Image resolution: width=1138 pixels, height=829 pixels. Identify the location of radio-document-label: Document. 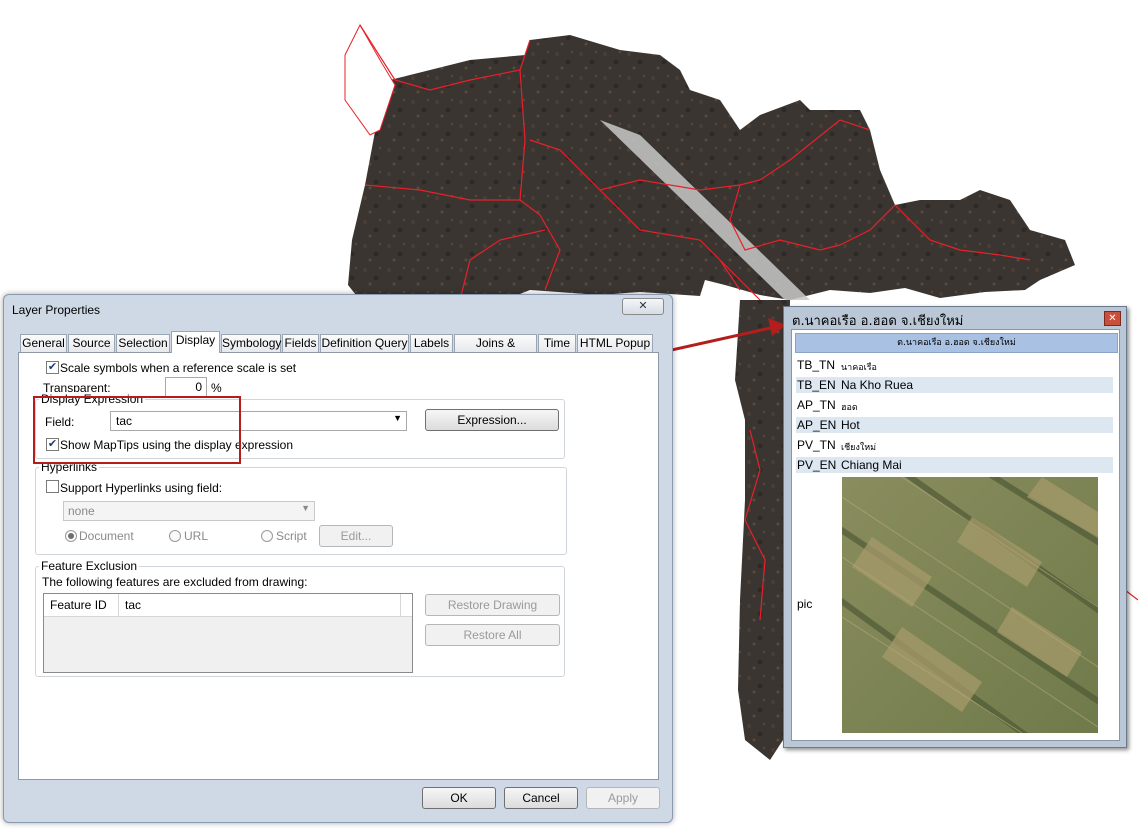
(106, 536).